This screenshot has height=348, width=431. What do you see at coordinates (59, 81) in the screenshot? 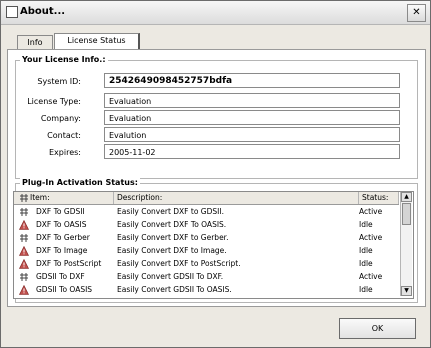
I see `system-id-label: System ID:` at bounding box center [59, 81].